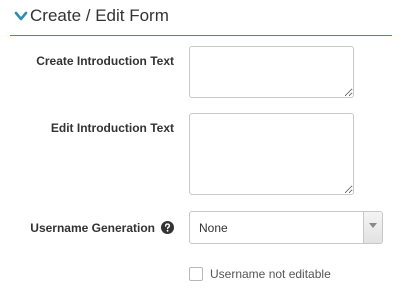  I want to click on edit-intro-label: Edit Introduction Text, so click(112, 128).